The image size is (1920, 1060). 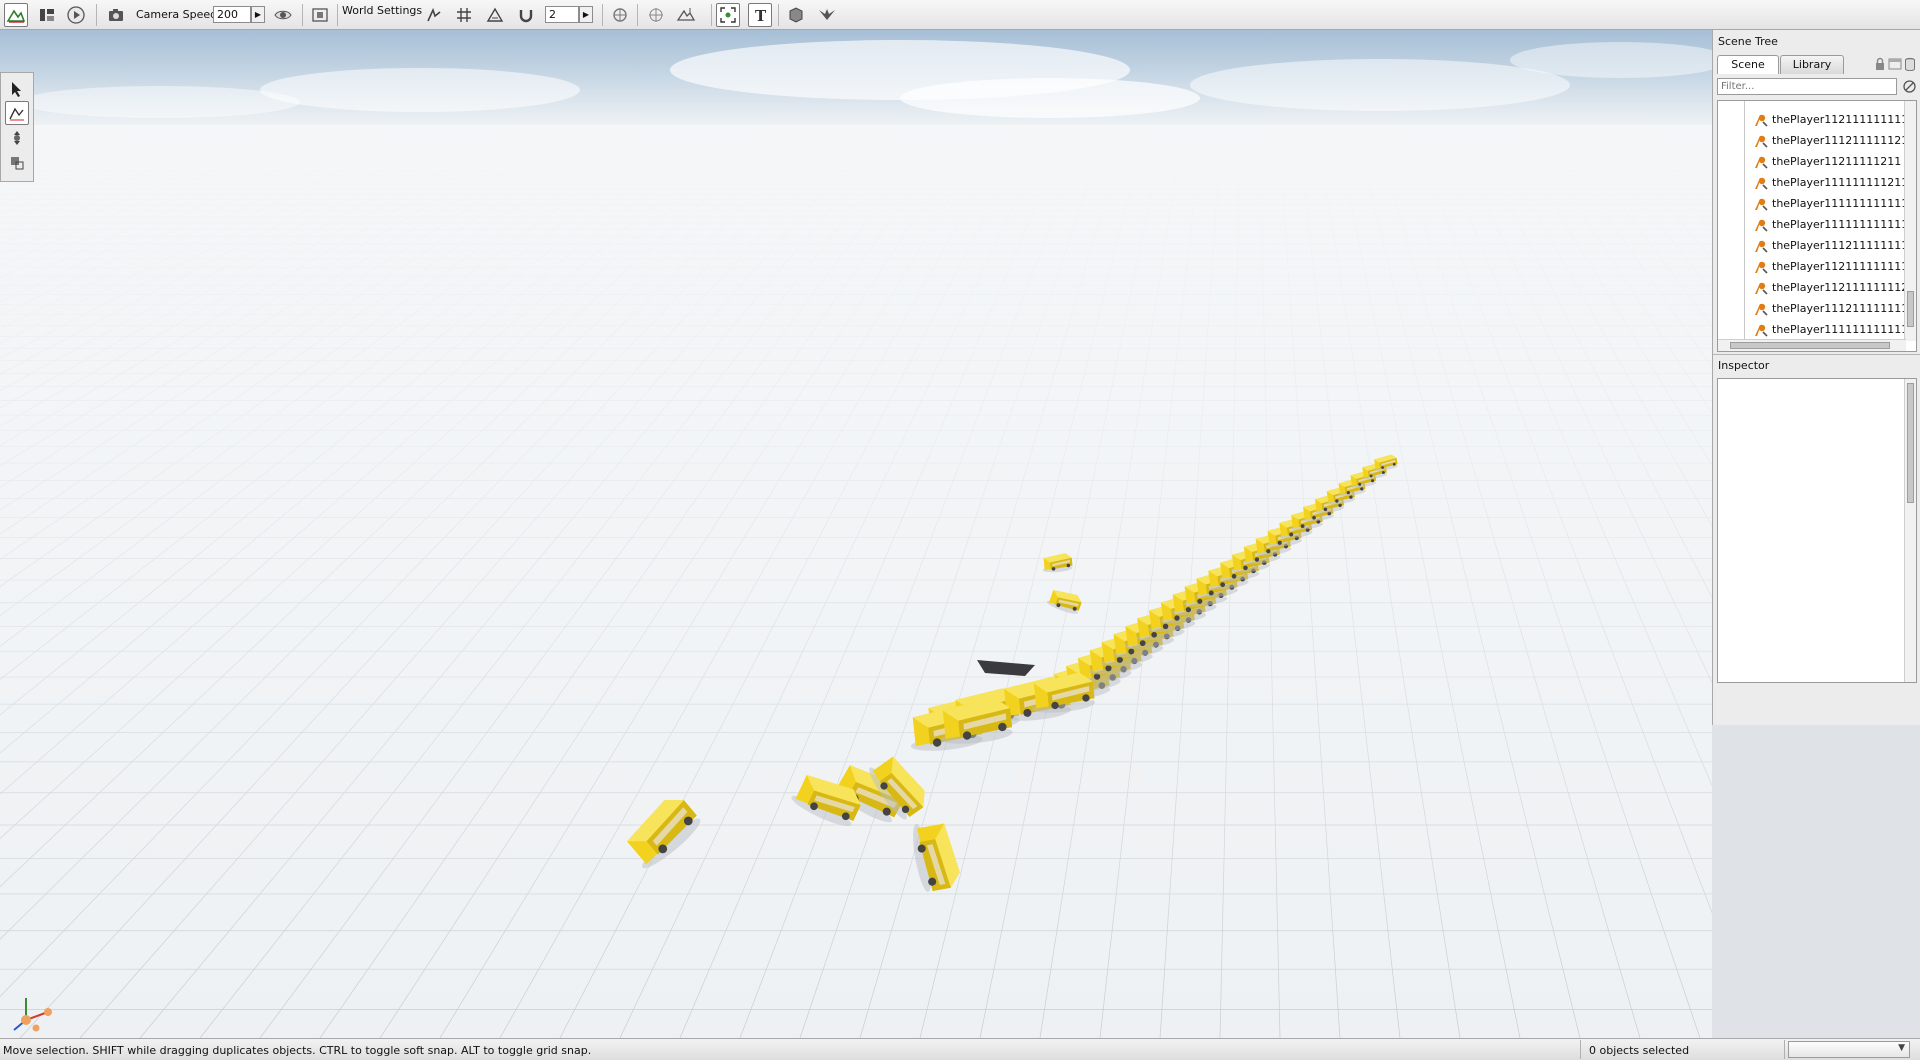 What do you see at coordinates (283, 15) in the screenshot?
I see `visibility-eye-icon` at bounding box center [283, 15].